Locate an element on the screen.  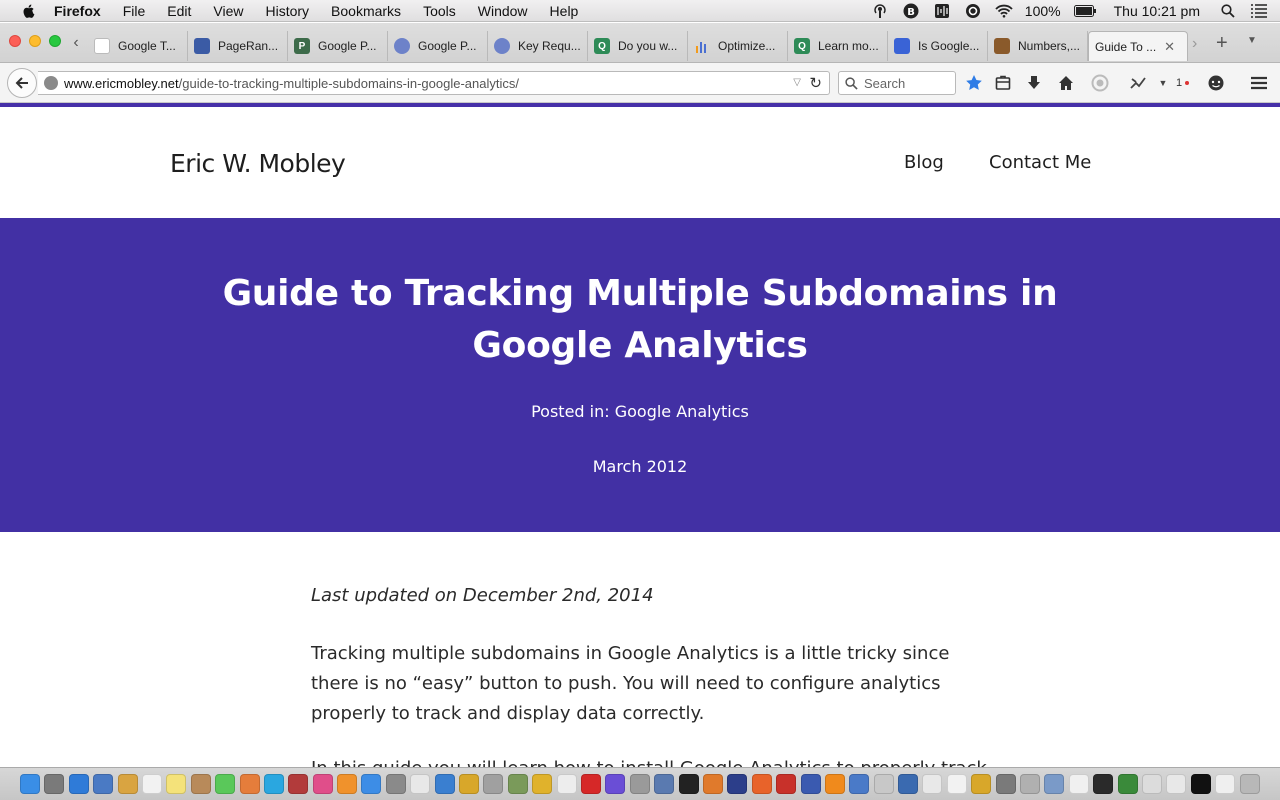
notification-center-icon is located at coordinates (1259, 11).